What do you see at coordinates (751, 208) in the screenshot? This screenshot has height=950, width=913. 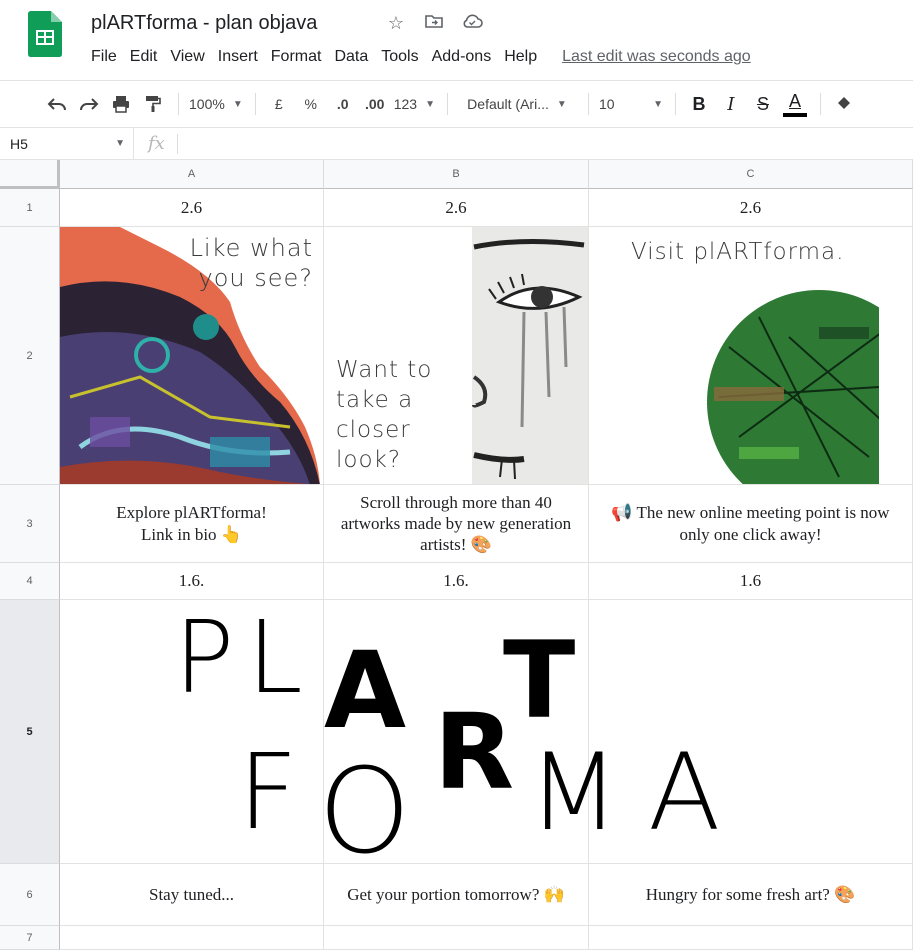 I see `cell-c1: 2.6` at bounding box center [751, 208].